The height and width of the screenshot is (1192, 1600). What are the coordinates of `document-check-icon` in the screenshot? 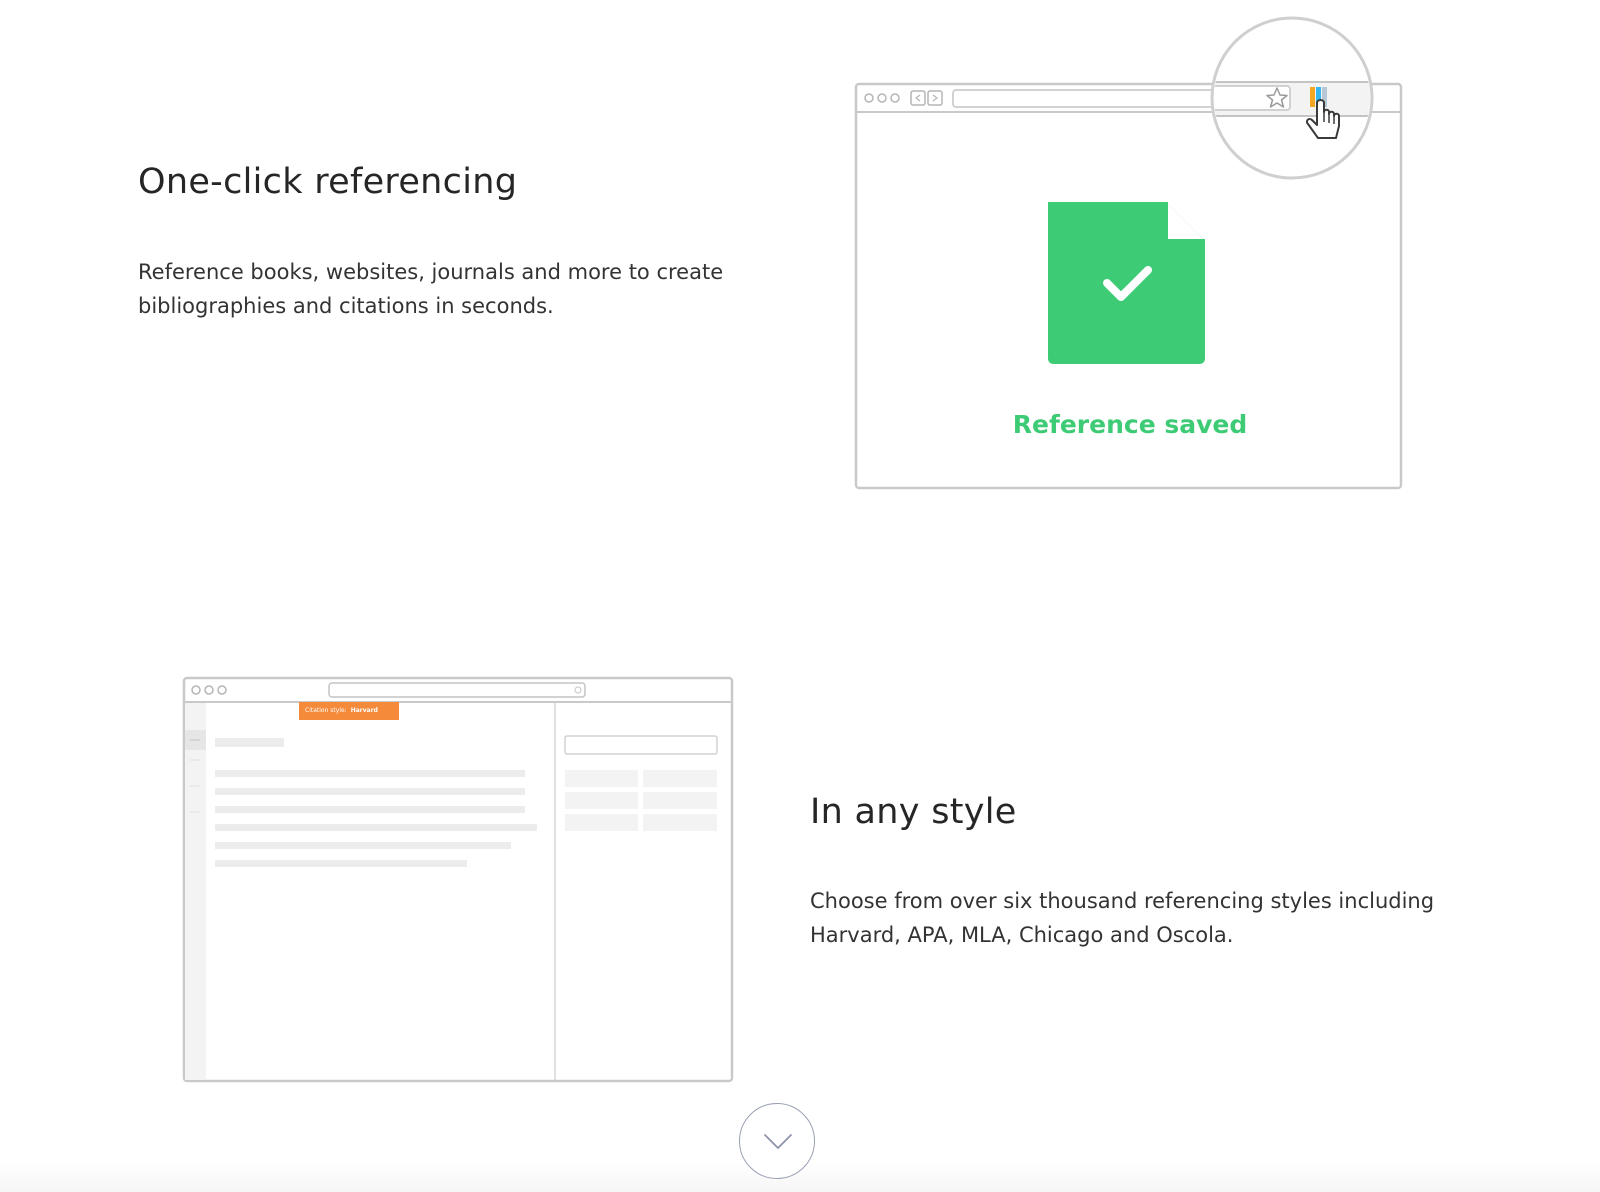 It's located at (1126, 283).